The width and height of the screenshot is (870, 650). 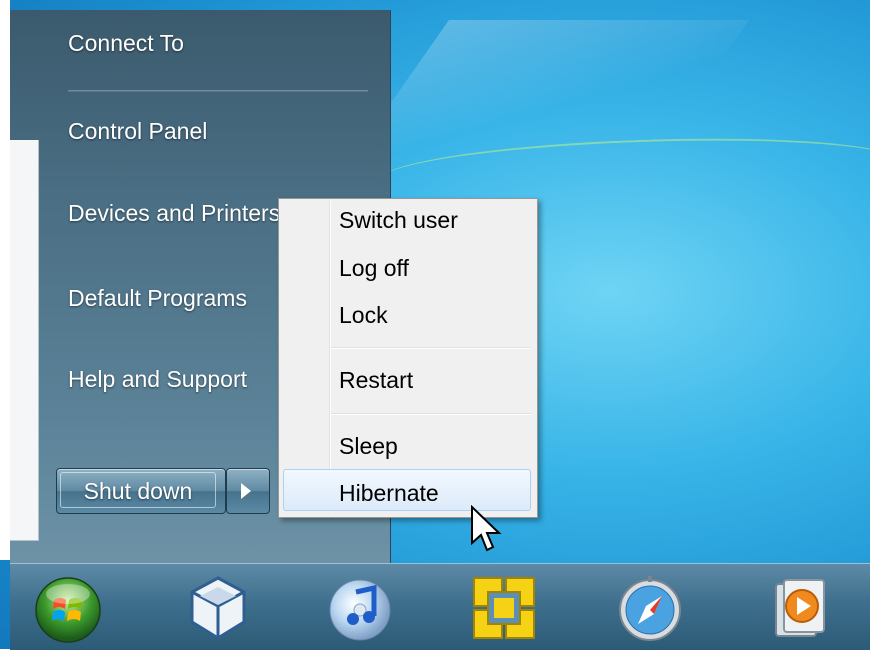 I want to click on shut-down-button: Shut down, so click(x=141, y=491).